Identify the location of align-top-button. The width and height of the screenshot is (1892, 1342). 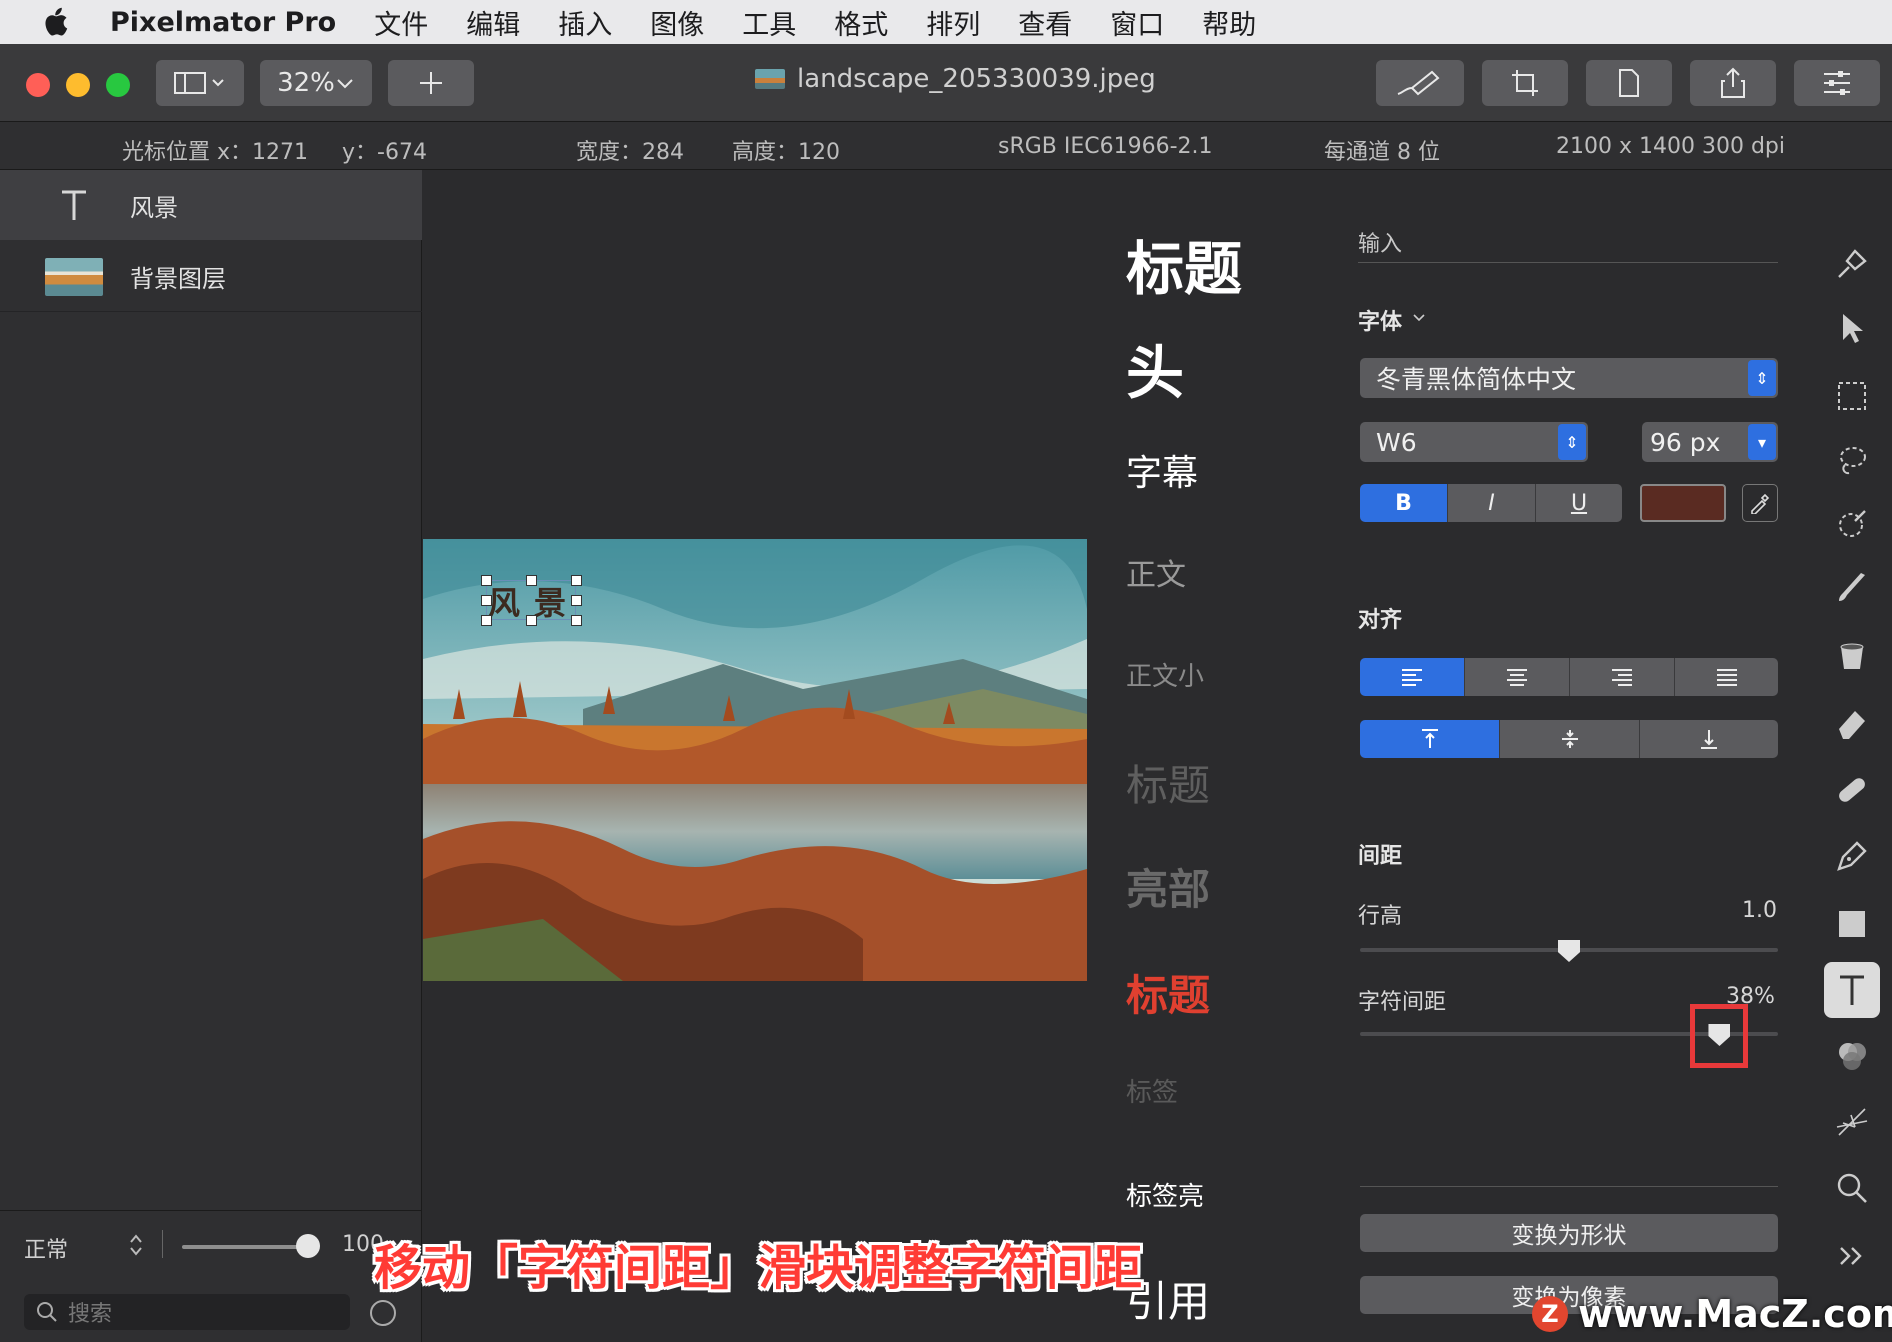
(1430, 739).